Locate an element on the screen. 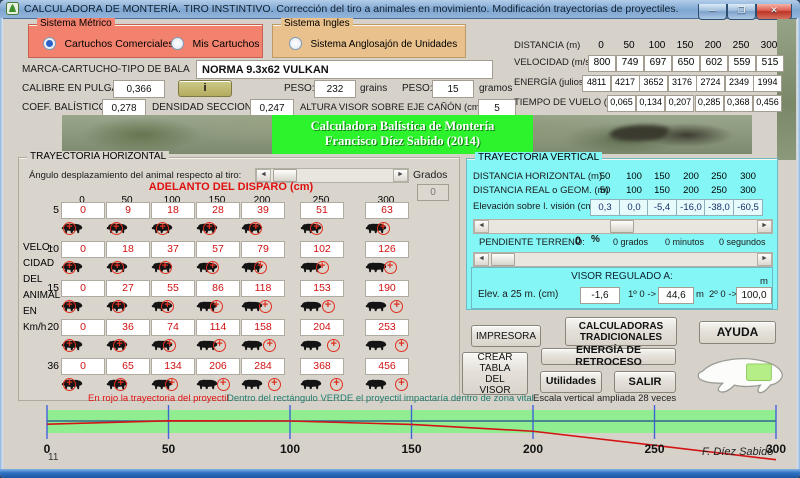  peso-gramos-value: 15 is located at coordinates (453, 89).